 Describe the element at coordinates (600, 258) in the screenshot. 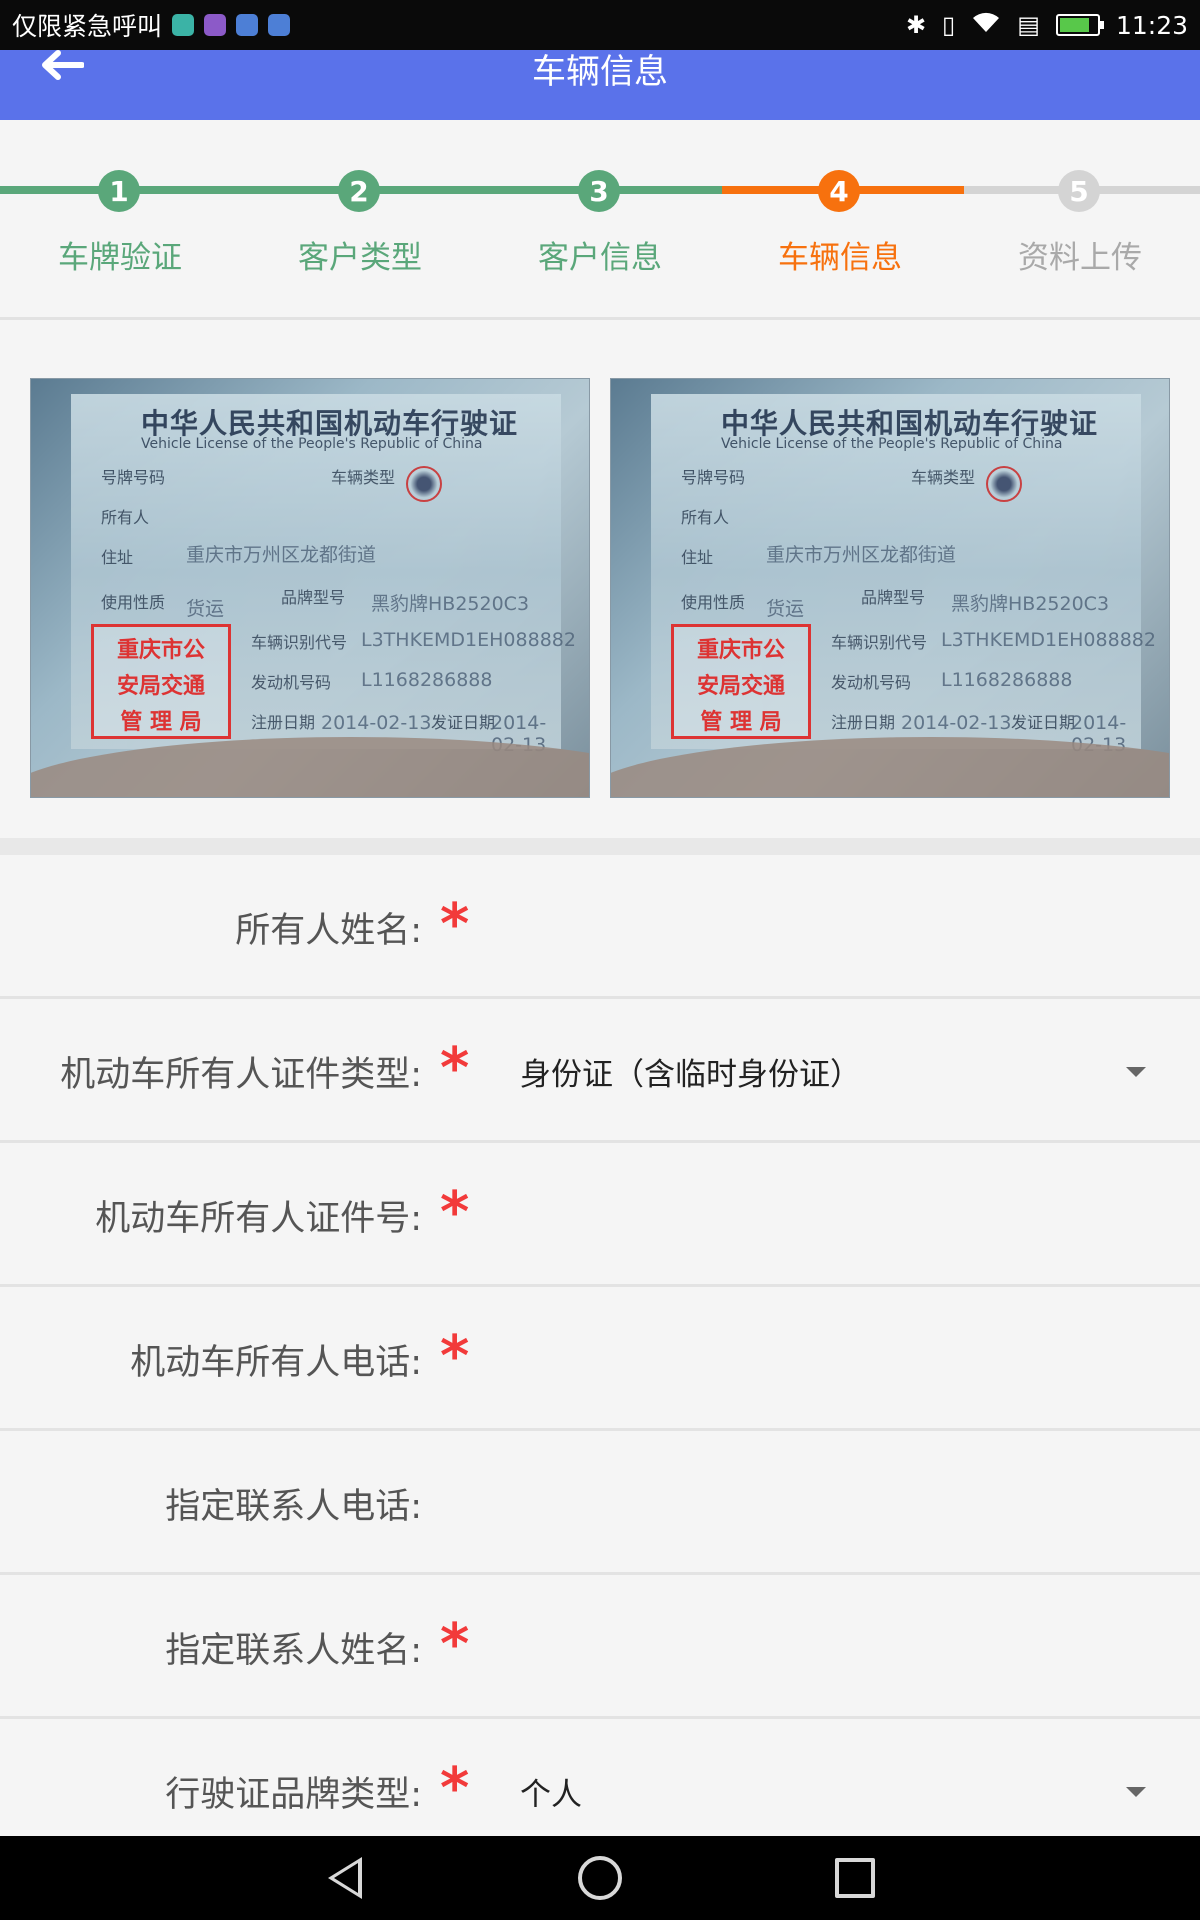

I see `step-label: 客户信息` at that location.